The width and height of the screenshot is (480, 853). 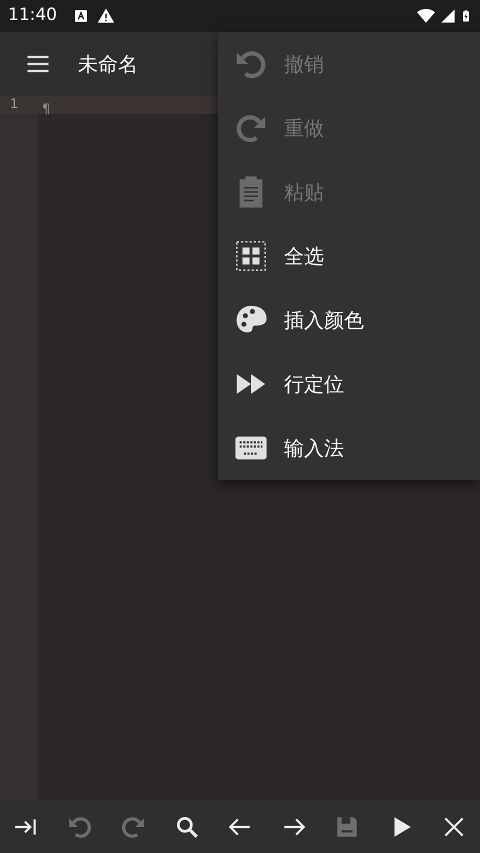 What do you see at coordinates (448, 16) in the screenshot?
I see `signal-icon` at bounding box center [448, 16].